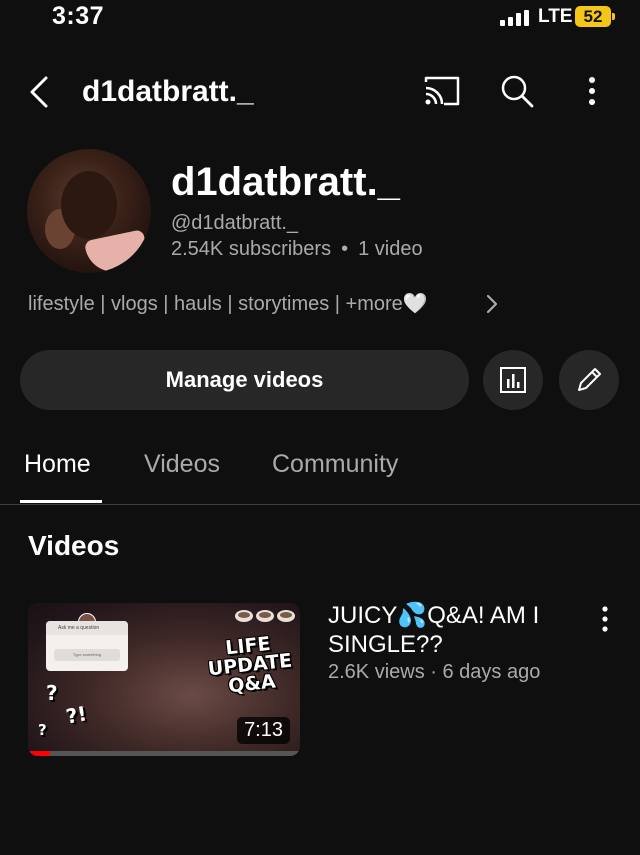  What do you see at coordinates (61, 501) in the screenshot?
I see `active-tab-indicator` at bounding box center [61, 501].